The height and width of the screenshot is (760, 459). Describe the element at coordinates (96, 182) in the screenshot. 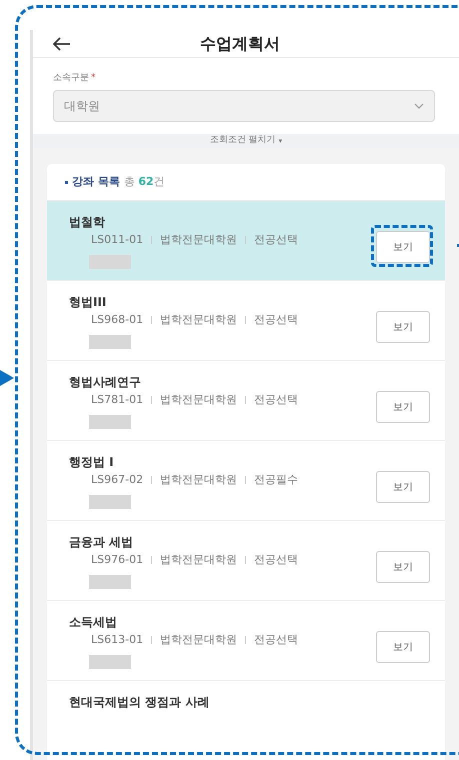

I see `list-title: 강좌 목록` at that location.